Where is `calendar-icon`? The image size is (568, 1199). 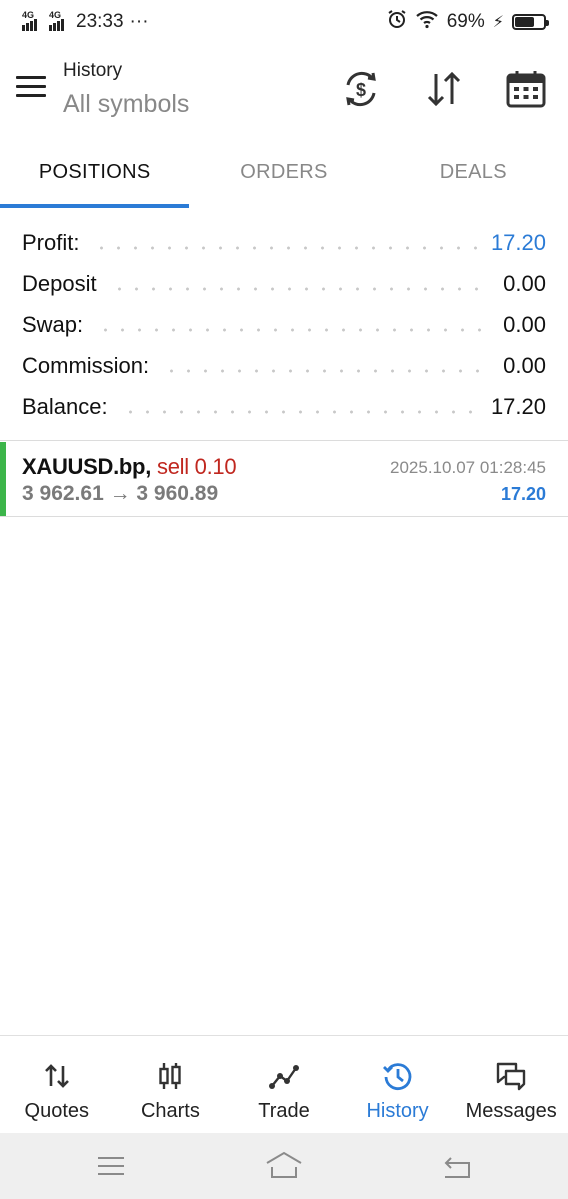 calendar-icon is located at coordinates (526, 89).